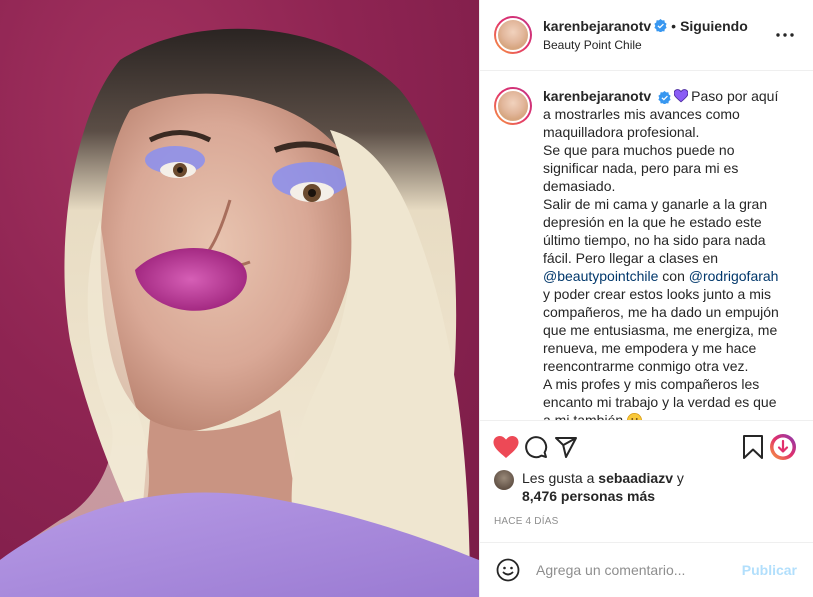  What do you see at coordinates (588, 496) in the screenshot?
I see `likes-count: 8,476 personas más` at bounding box center [588, 496].